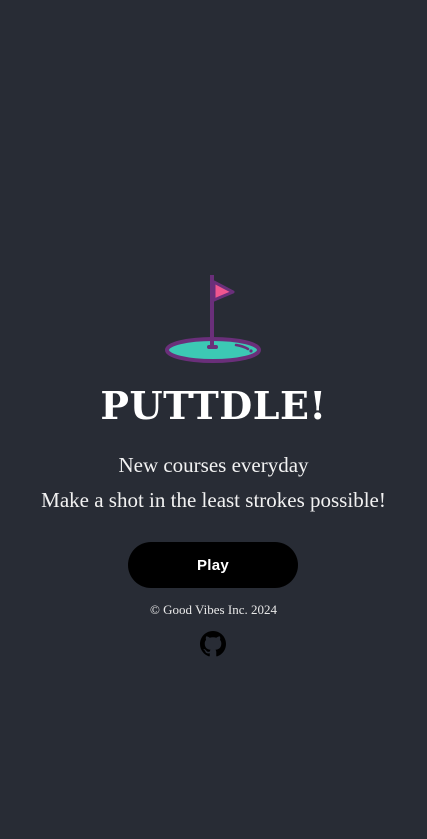 The width and height of the screenshot is (427, 839). I want to click on tagline: New courses everyday, so click(213, 465).